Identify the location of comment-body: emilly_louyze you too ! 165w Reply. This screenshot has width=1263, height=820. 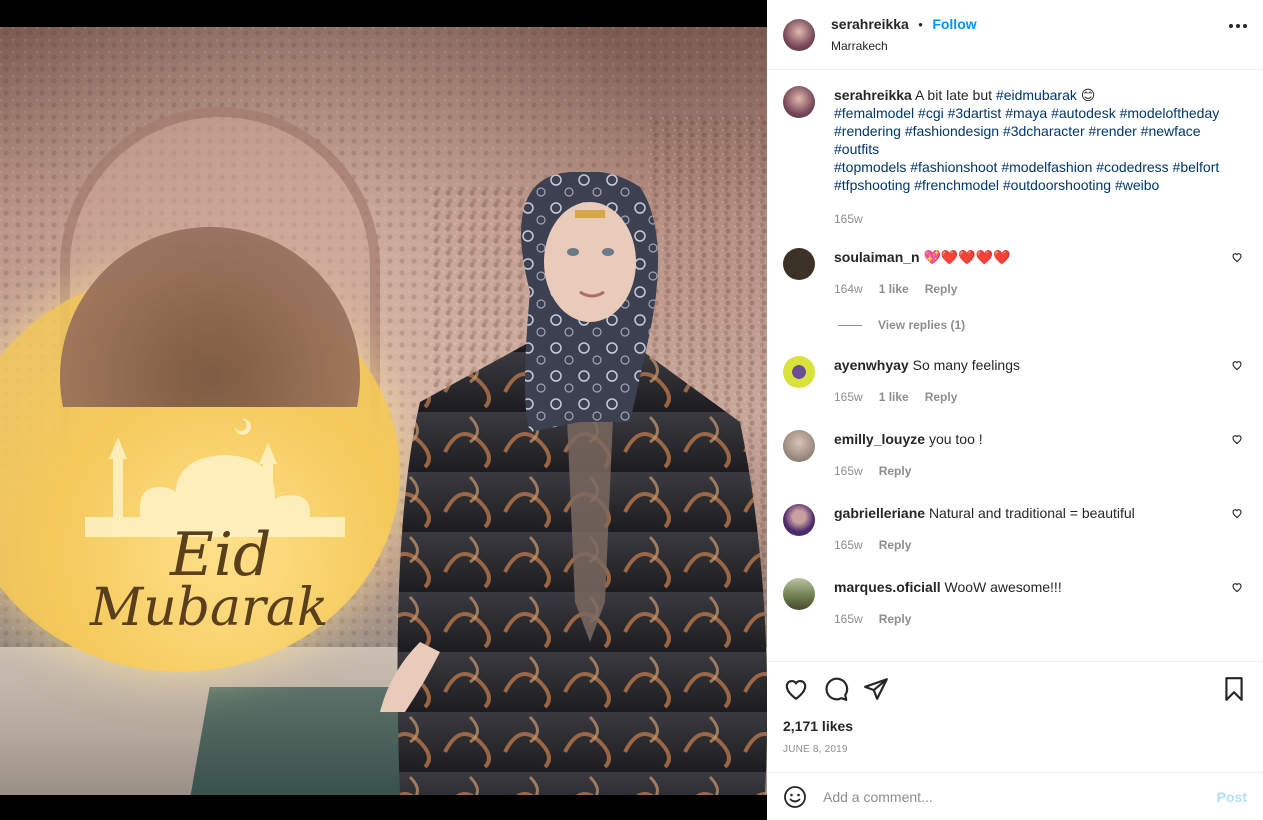
(1030, 455).